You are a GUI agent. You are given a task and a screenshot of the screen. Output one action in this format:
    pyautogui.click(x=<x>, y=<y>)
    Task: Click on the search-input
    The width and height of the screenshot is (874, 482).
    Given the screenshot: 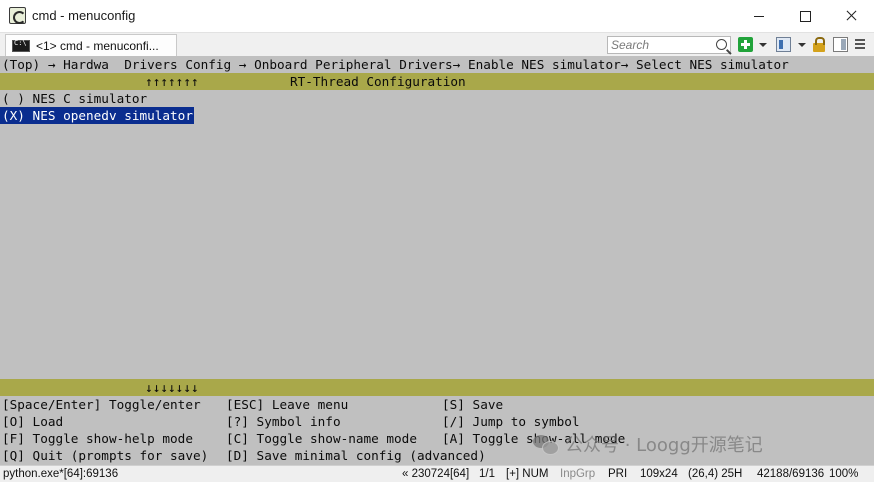 What is the action you would take?
    pyautogui.click(x=660, y=45)
    